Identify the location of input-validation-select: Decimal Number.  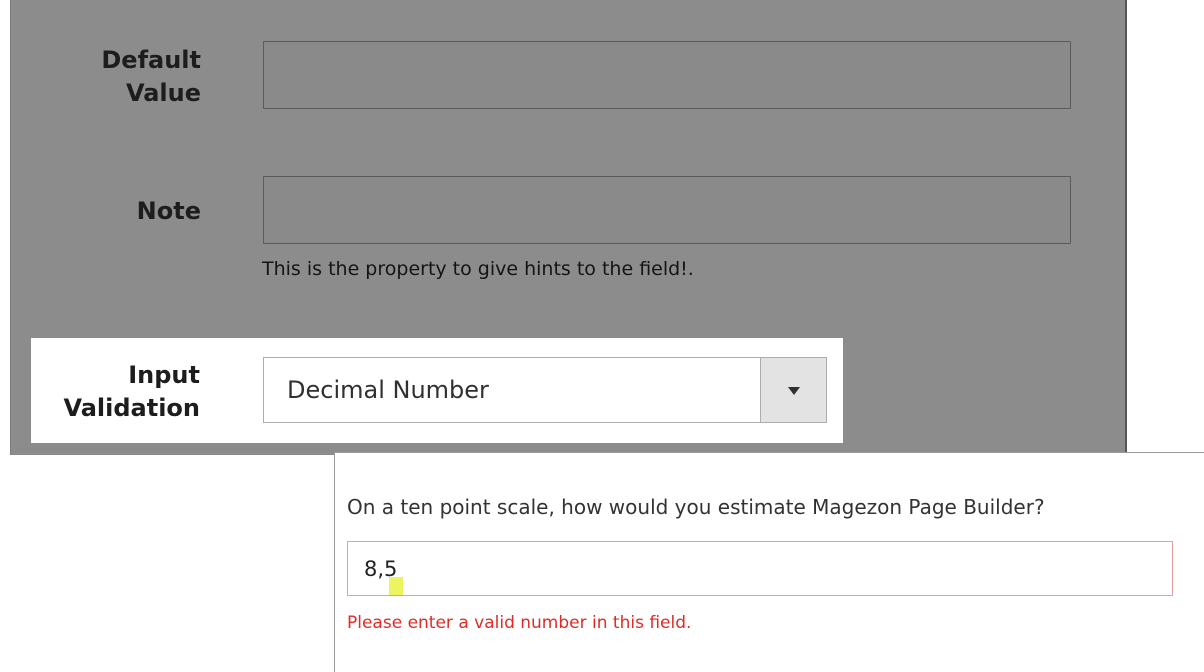
(545, 390).